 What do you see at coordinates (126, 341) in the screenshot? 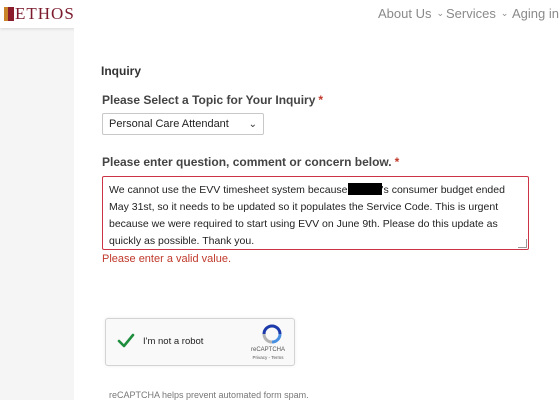
I see `checkmark-icon` at bounding box center [126, 341].